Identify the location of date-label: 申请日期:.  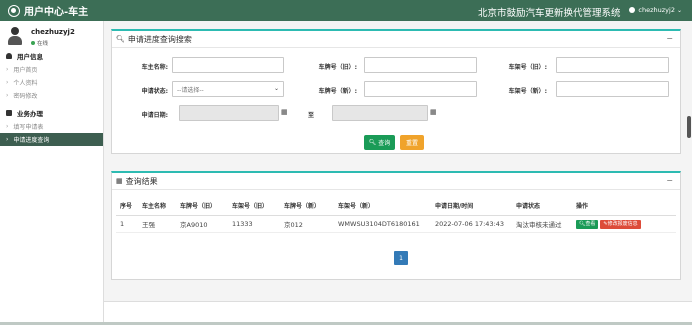
(154, 115).